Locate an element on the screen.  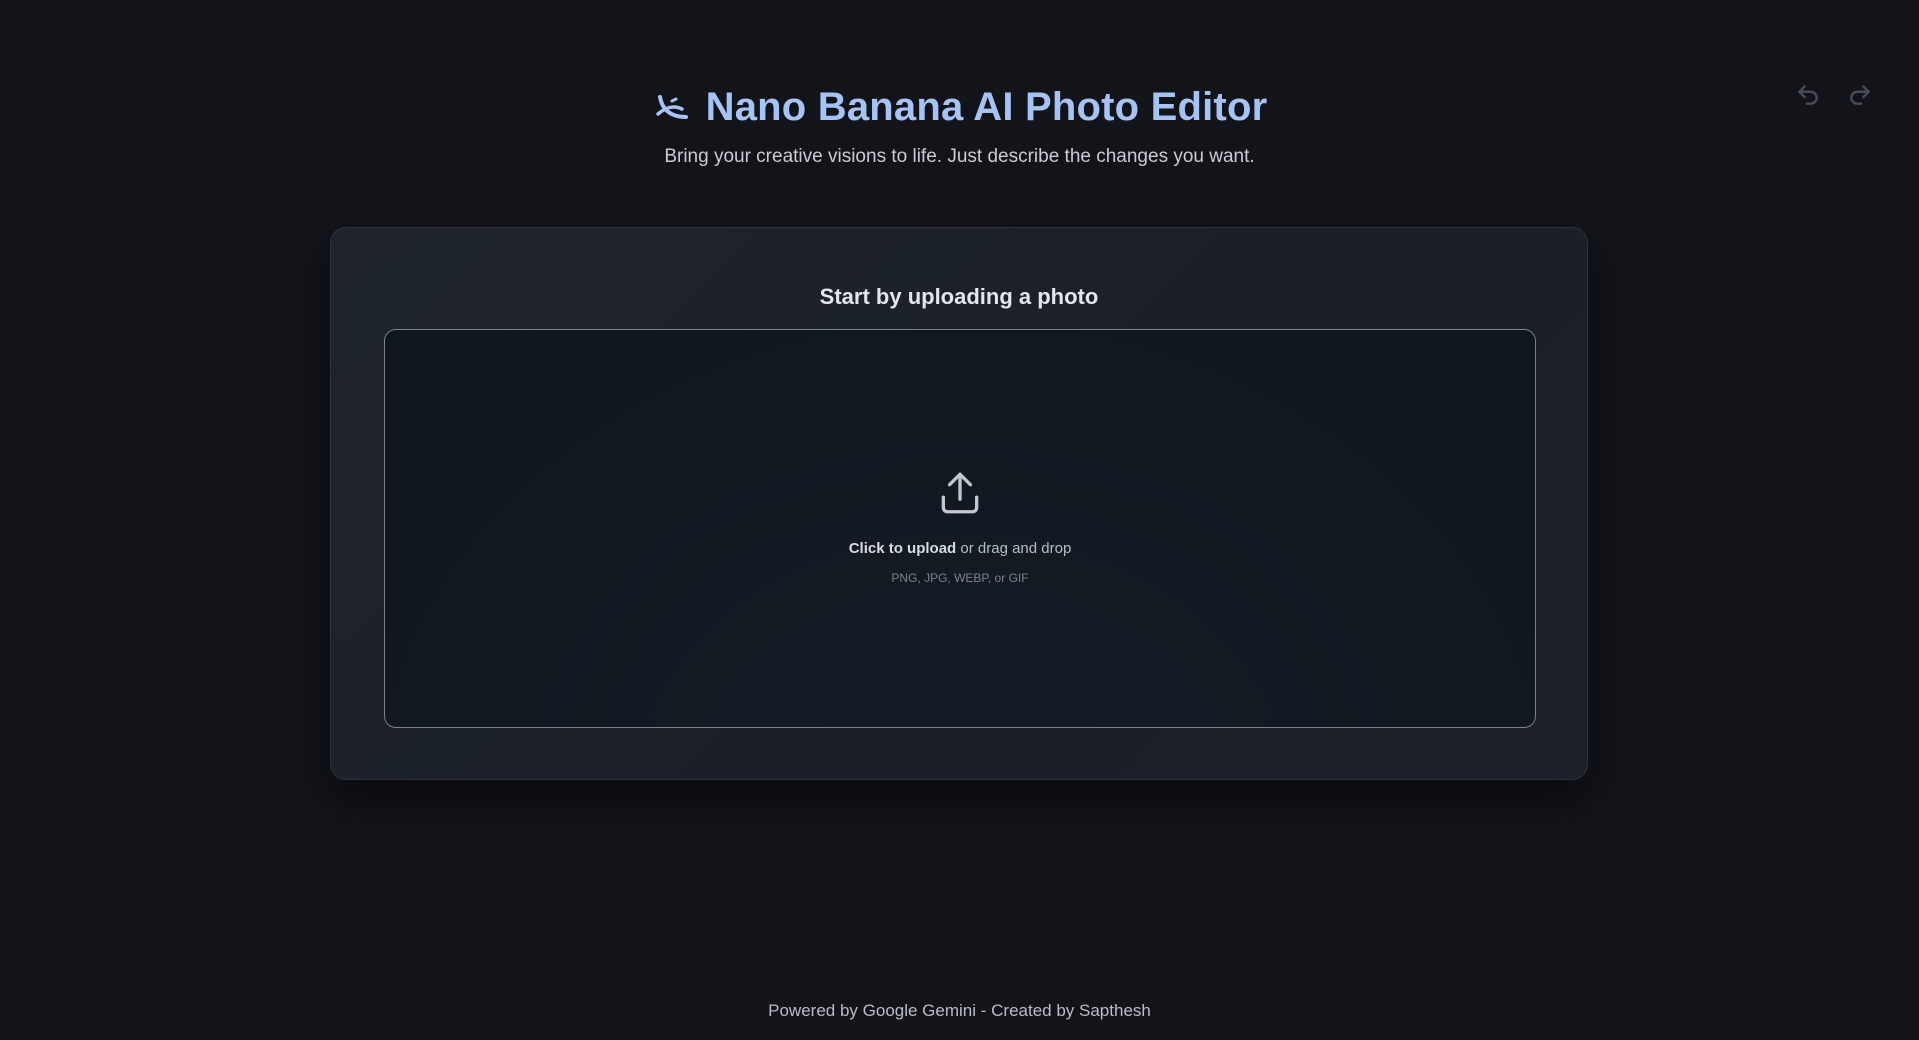
supported-formats: PNG, JPG, WEBP, or GIF is located at coordinates (960, 578).